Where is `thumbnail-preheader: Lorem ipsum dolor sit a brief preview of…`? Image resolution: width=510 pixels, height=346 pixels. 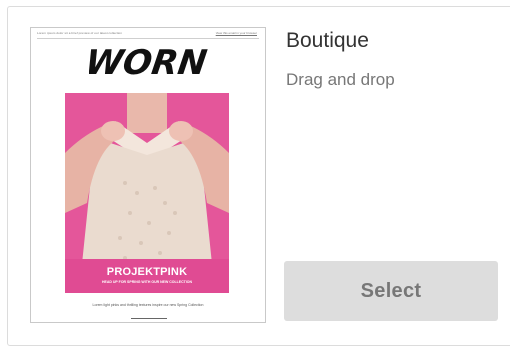
thumbnail-preheader: Lorem ipsum dolor sit a brief preview of… is located at coordinates (80, 33).